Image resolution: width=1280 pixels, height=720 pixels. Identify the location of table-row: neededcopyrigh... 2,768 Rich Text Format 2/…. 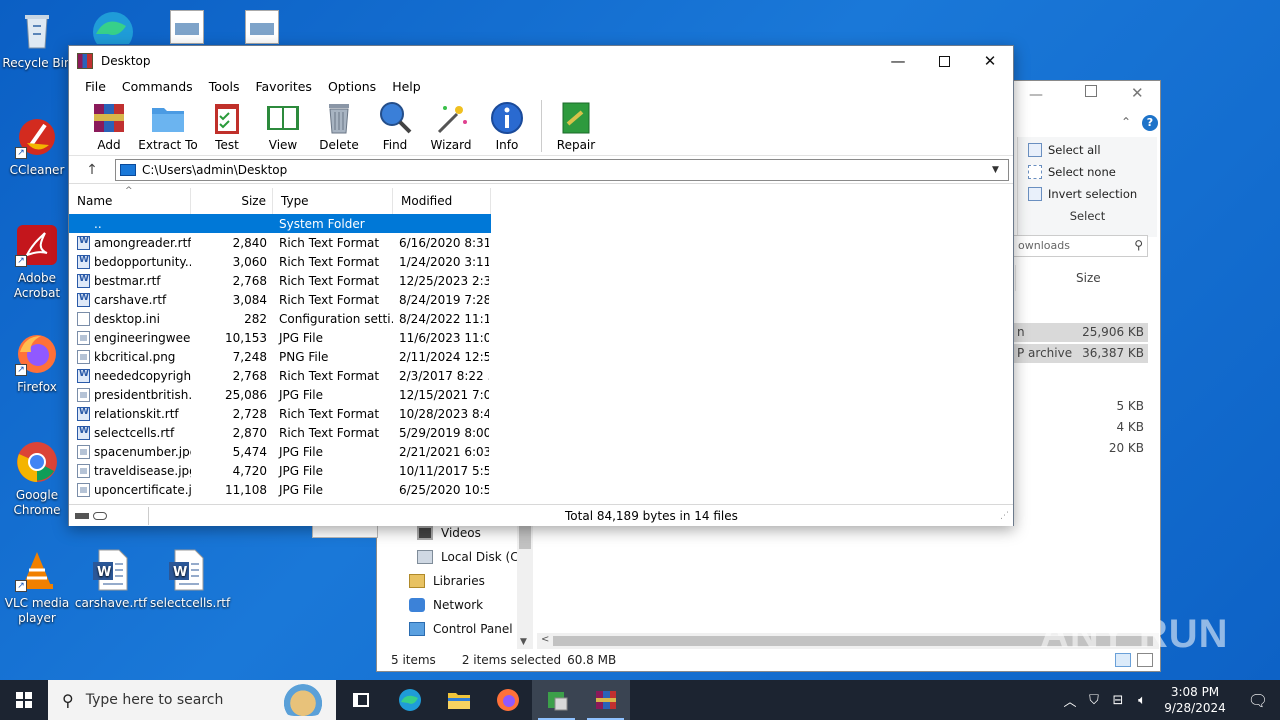
(541, 375).